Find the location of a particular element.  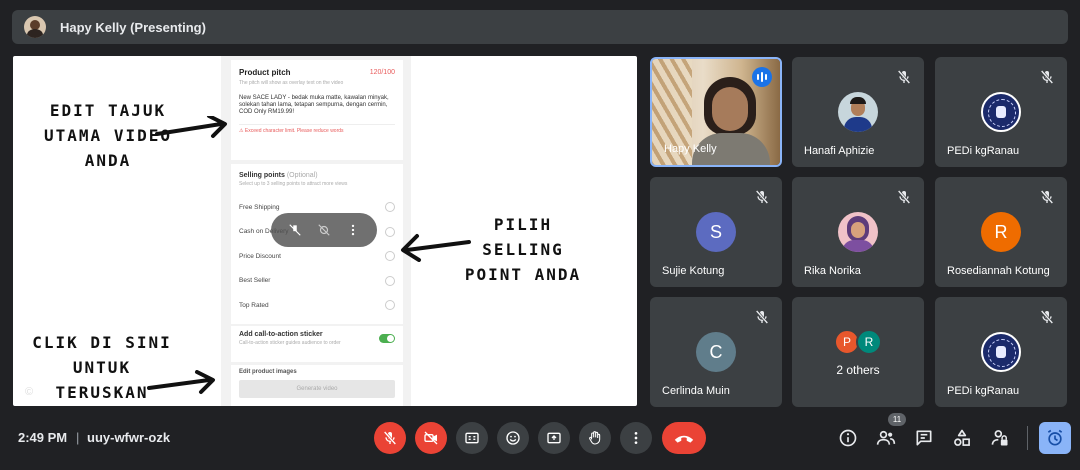

timer-button is located at coordinates (1055, 438).